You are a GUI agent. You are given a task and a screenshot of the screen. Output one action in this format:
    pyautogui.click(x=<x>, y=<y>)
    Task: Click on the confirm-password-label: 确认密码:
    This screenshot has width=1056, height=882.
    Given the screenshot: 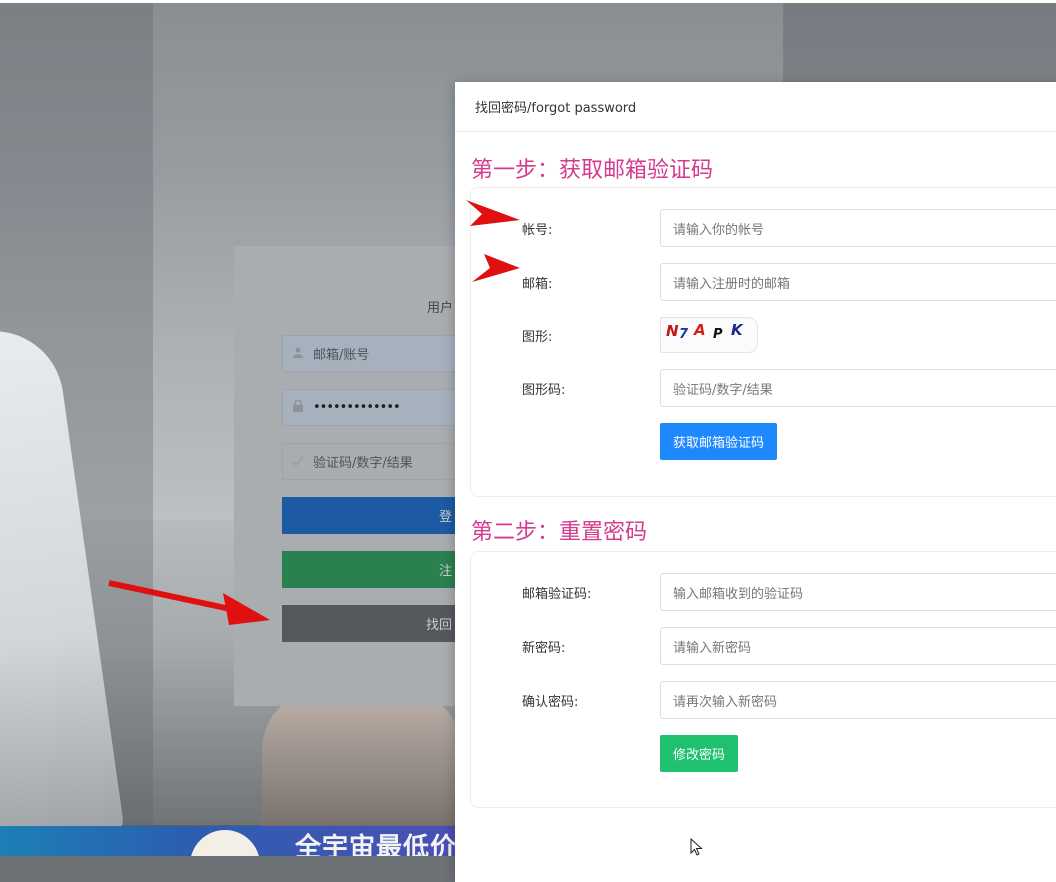 What is the action you would take?
    pyautogui.click(x=550, y=702)
    